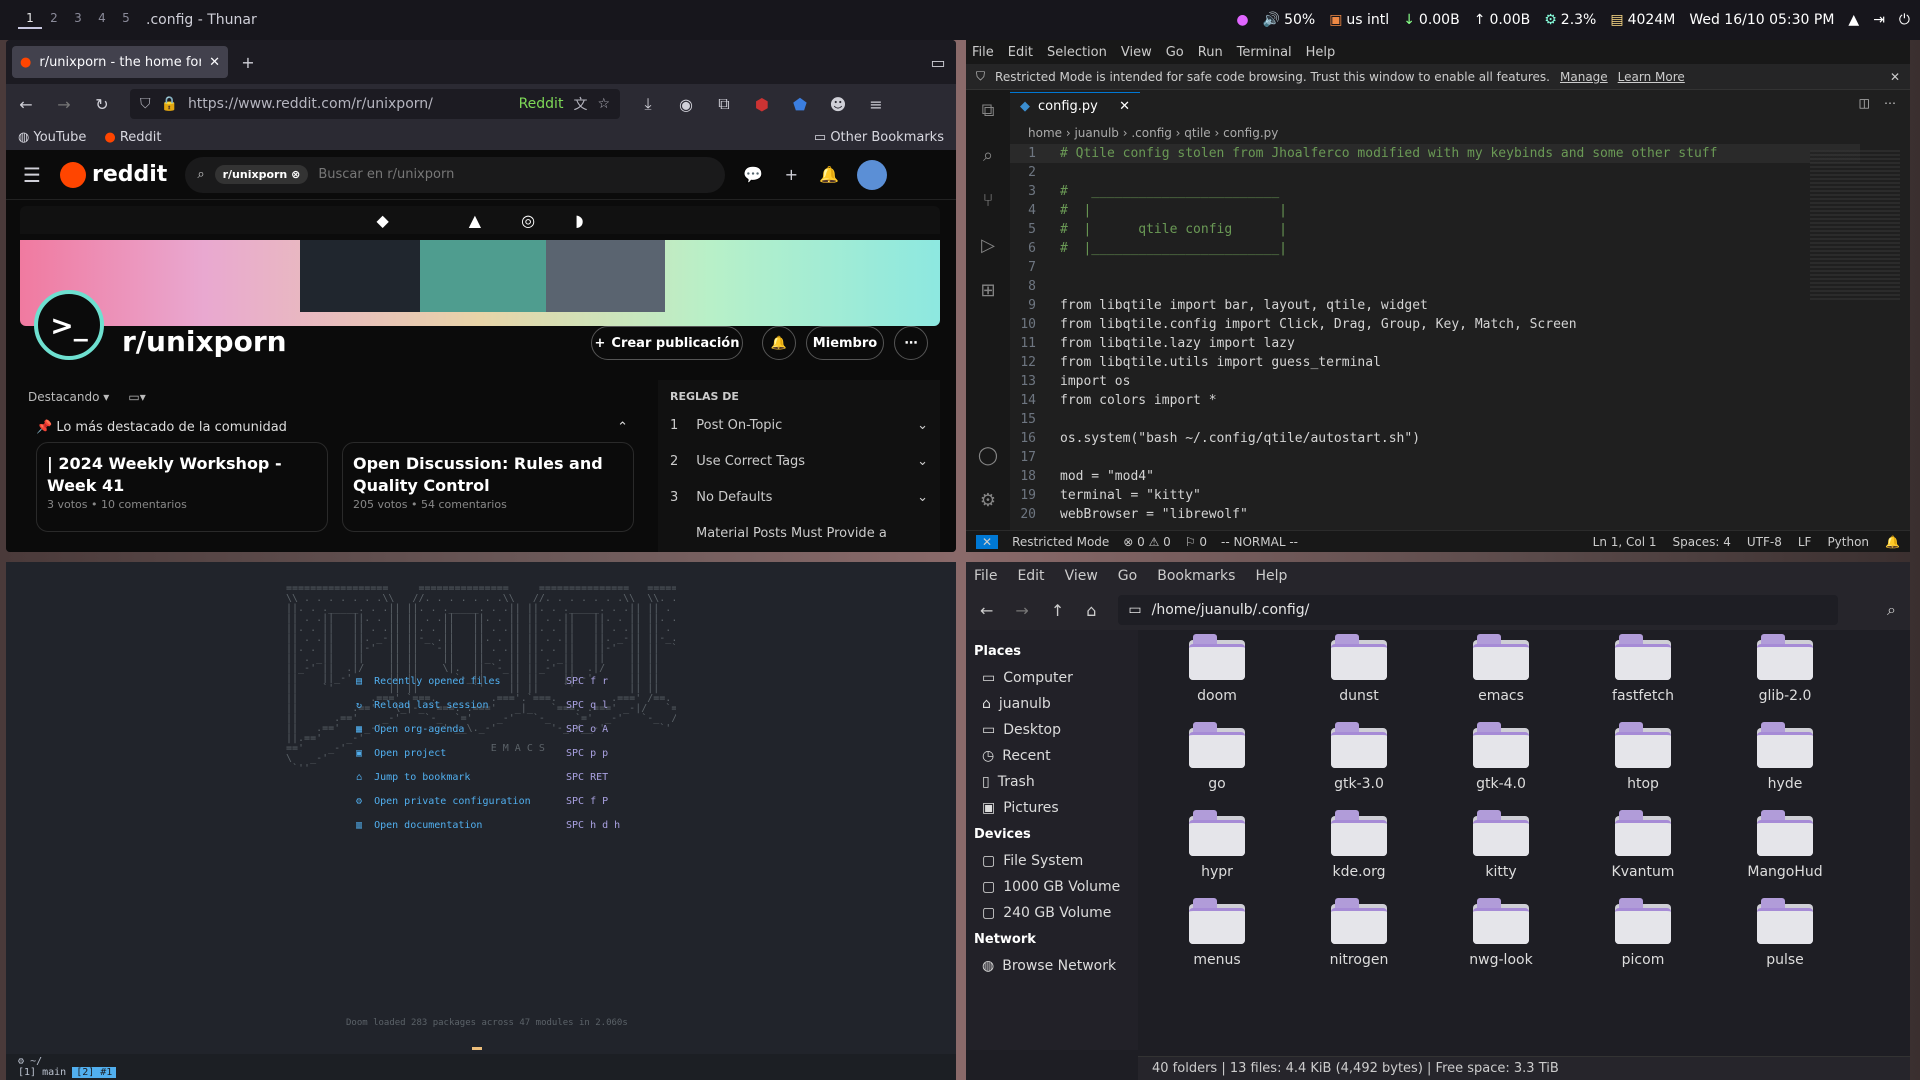 The height and width of the screenshot is (1080, 1920). What do you see at coordinates (1702, 542) in the screenshot?
I see `indentation: Spaces: 4` at bounding box center [1702, 542].